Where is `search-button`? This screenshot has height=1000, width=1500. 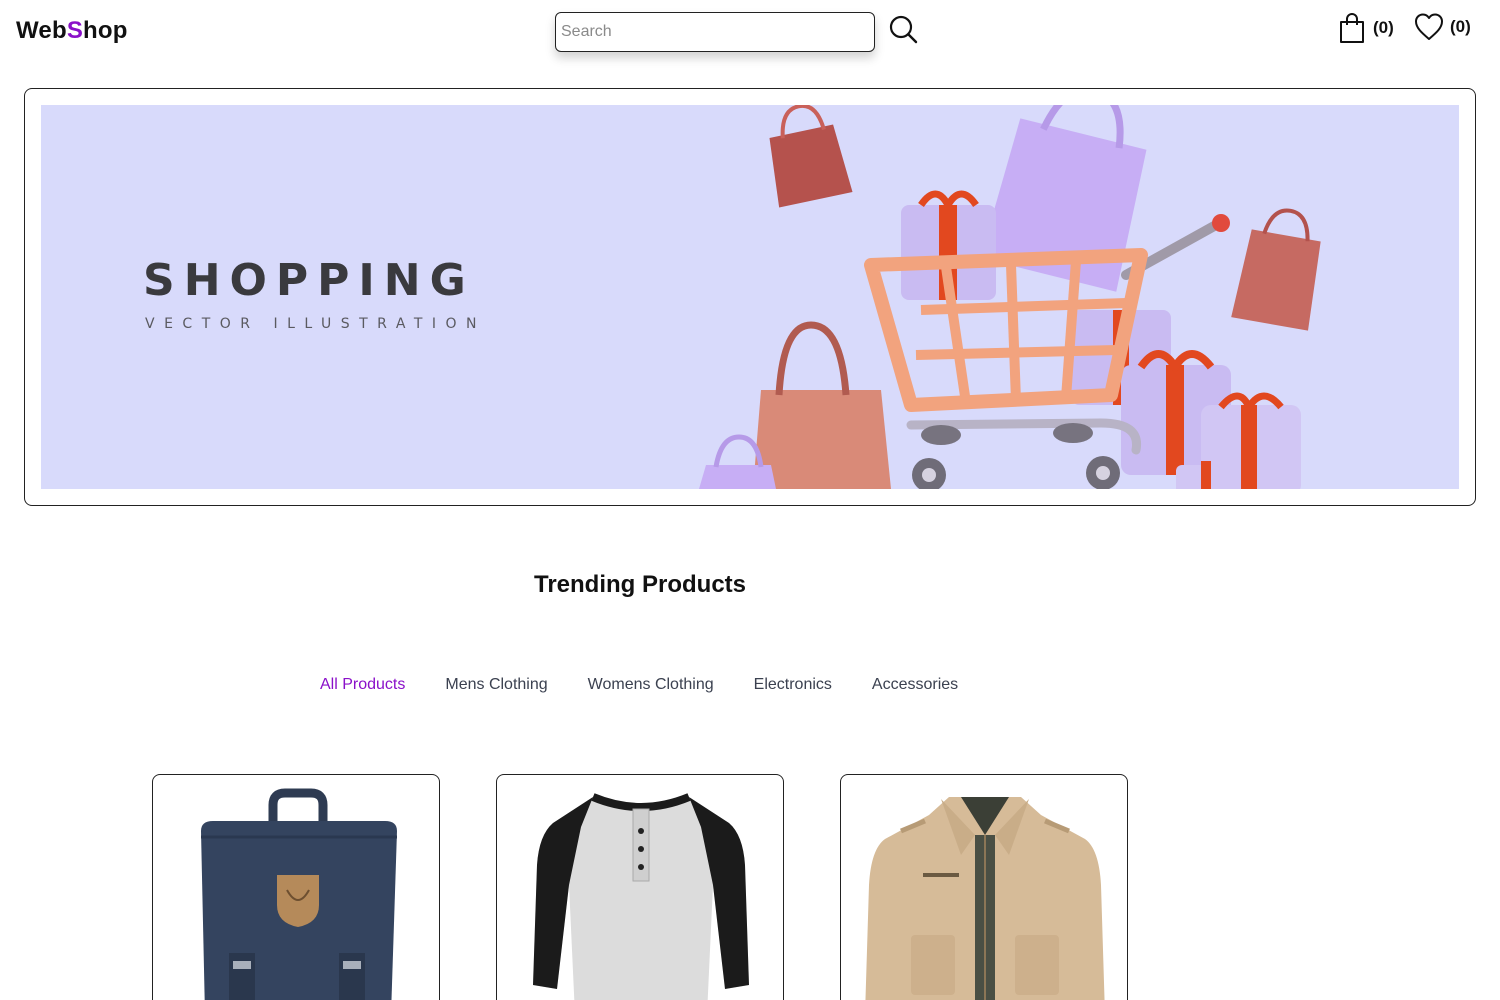 search-button is located at coordinates (903, 29).